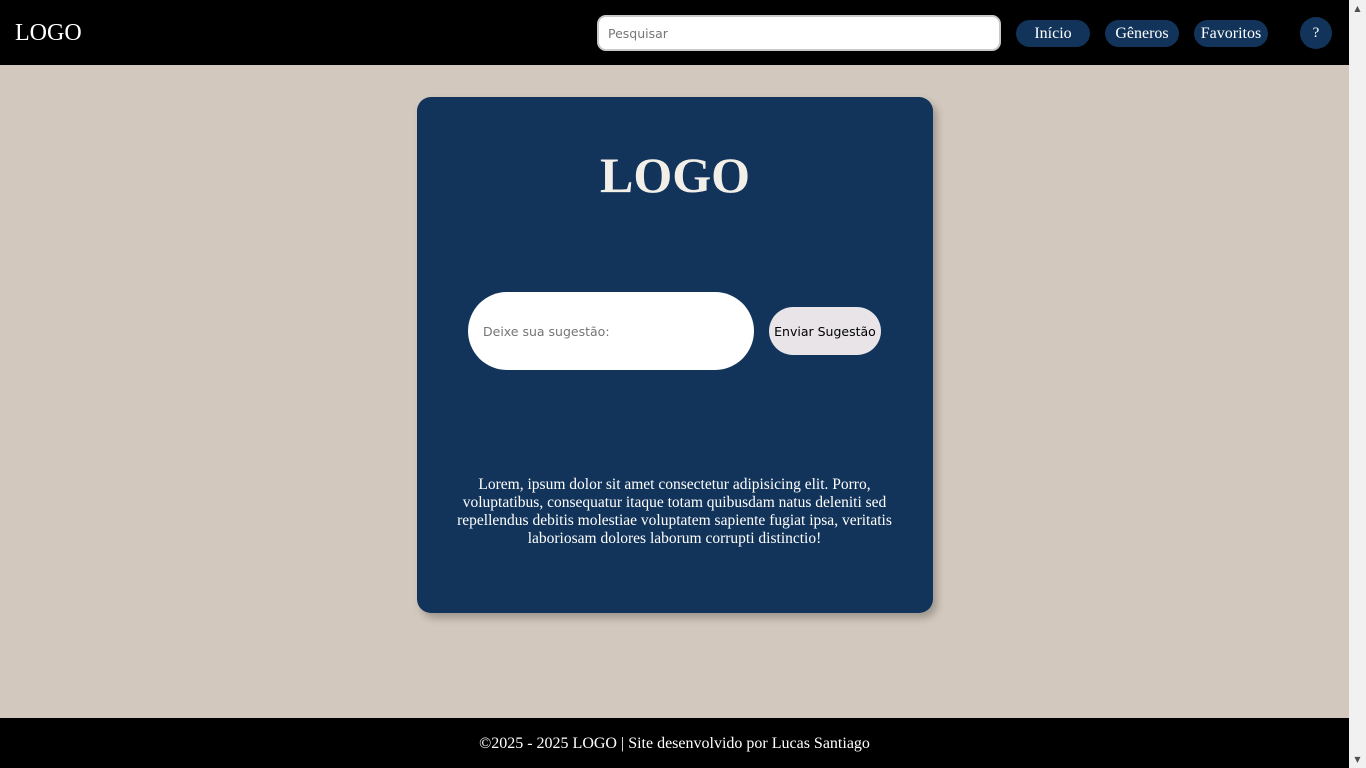 The width and height of the screenshot is (1366, 768). What do you see at coordinates (611, 331) in the screenshot?
I see `suggestion-input` at bounding box center [611, 331].